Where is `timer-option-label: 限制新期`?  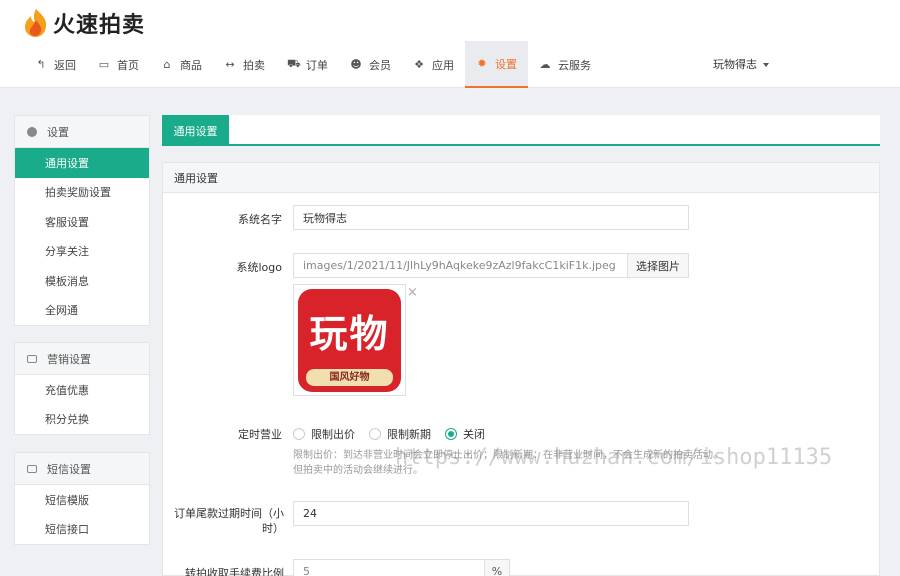 timer-option-label: 限制新期 is located at coordinates (409, 434).